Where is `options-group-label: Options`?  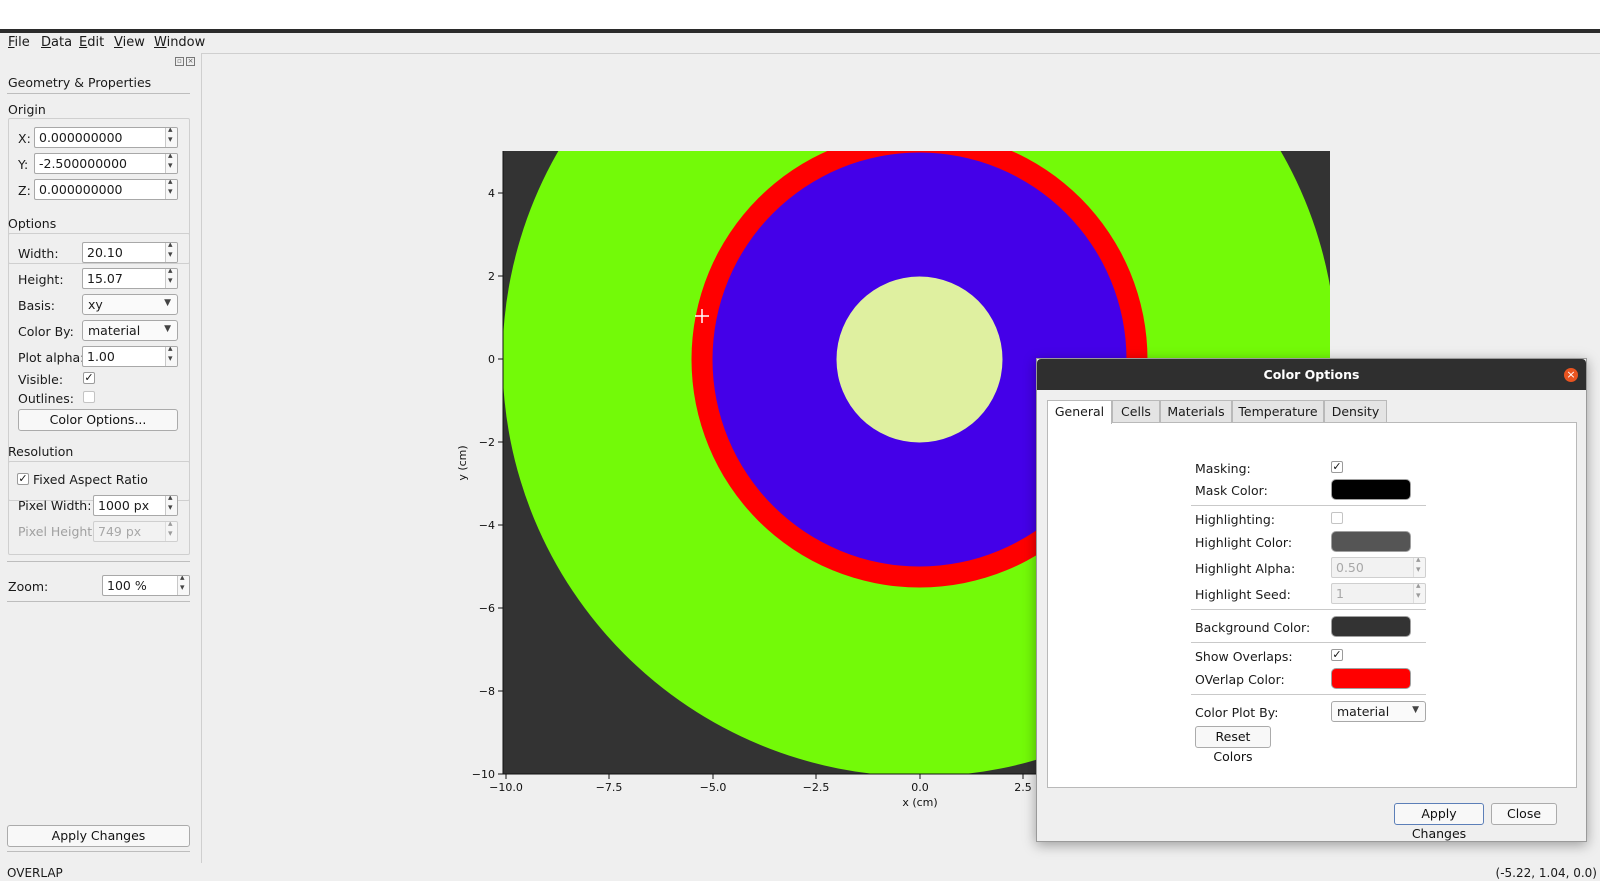
options-group-label: Options is located at coordinates (32, 223).